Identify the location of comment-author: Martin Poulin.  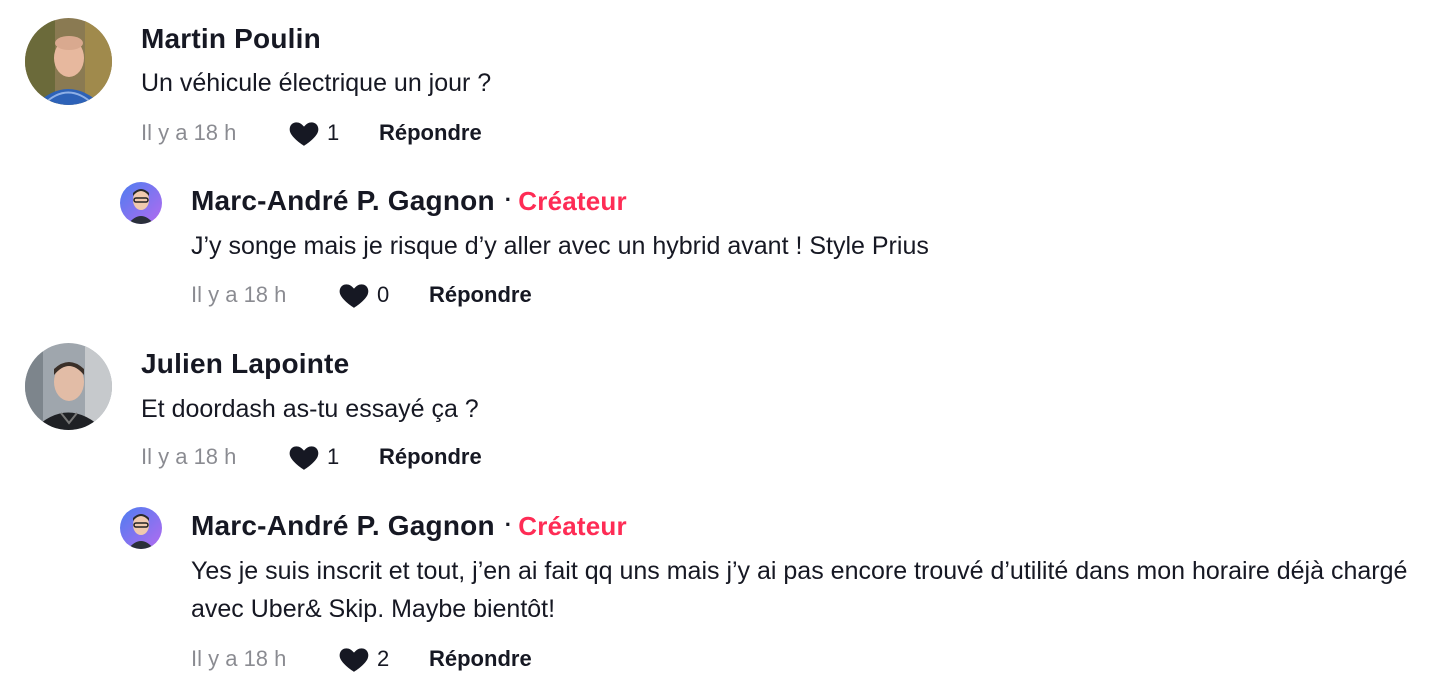
(231, 39).